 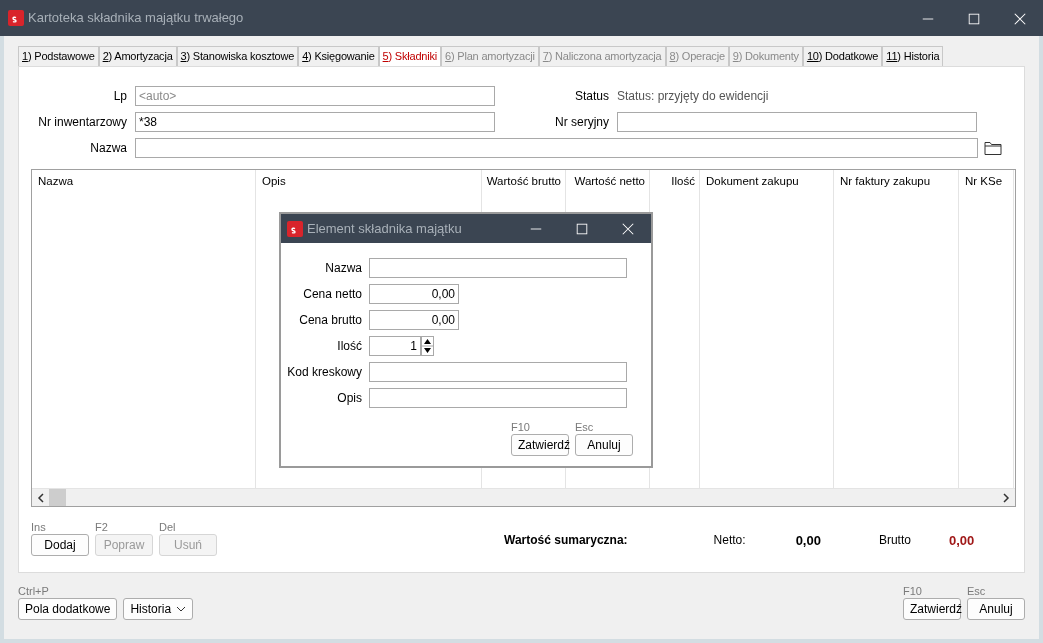 What do you see at coordinates (885, 181) in the screenshot?
I see `column-header: Nr faktury zakupu` at bounding box center [885, 181].